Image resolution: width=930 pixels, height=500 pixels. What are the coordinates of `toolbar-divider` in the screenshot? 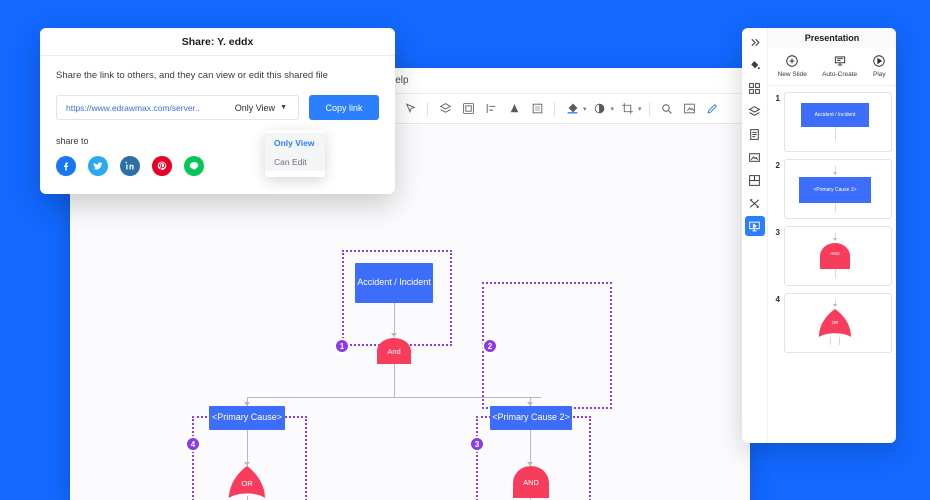 It's located at (649, 108).